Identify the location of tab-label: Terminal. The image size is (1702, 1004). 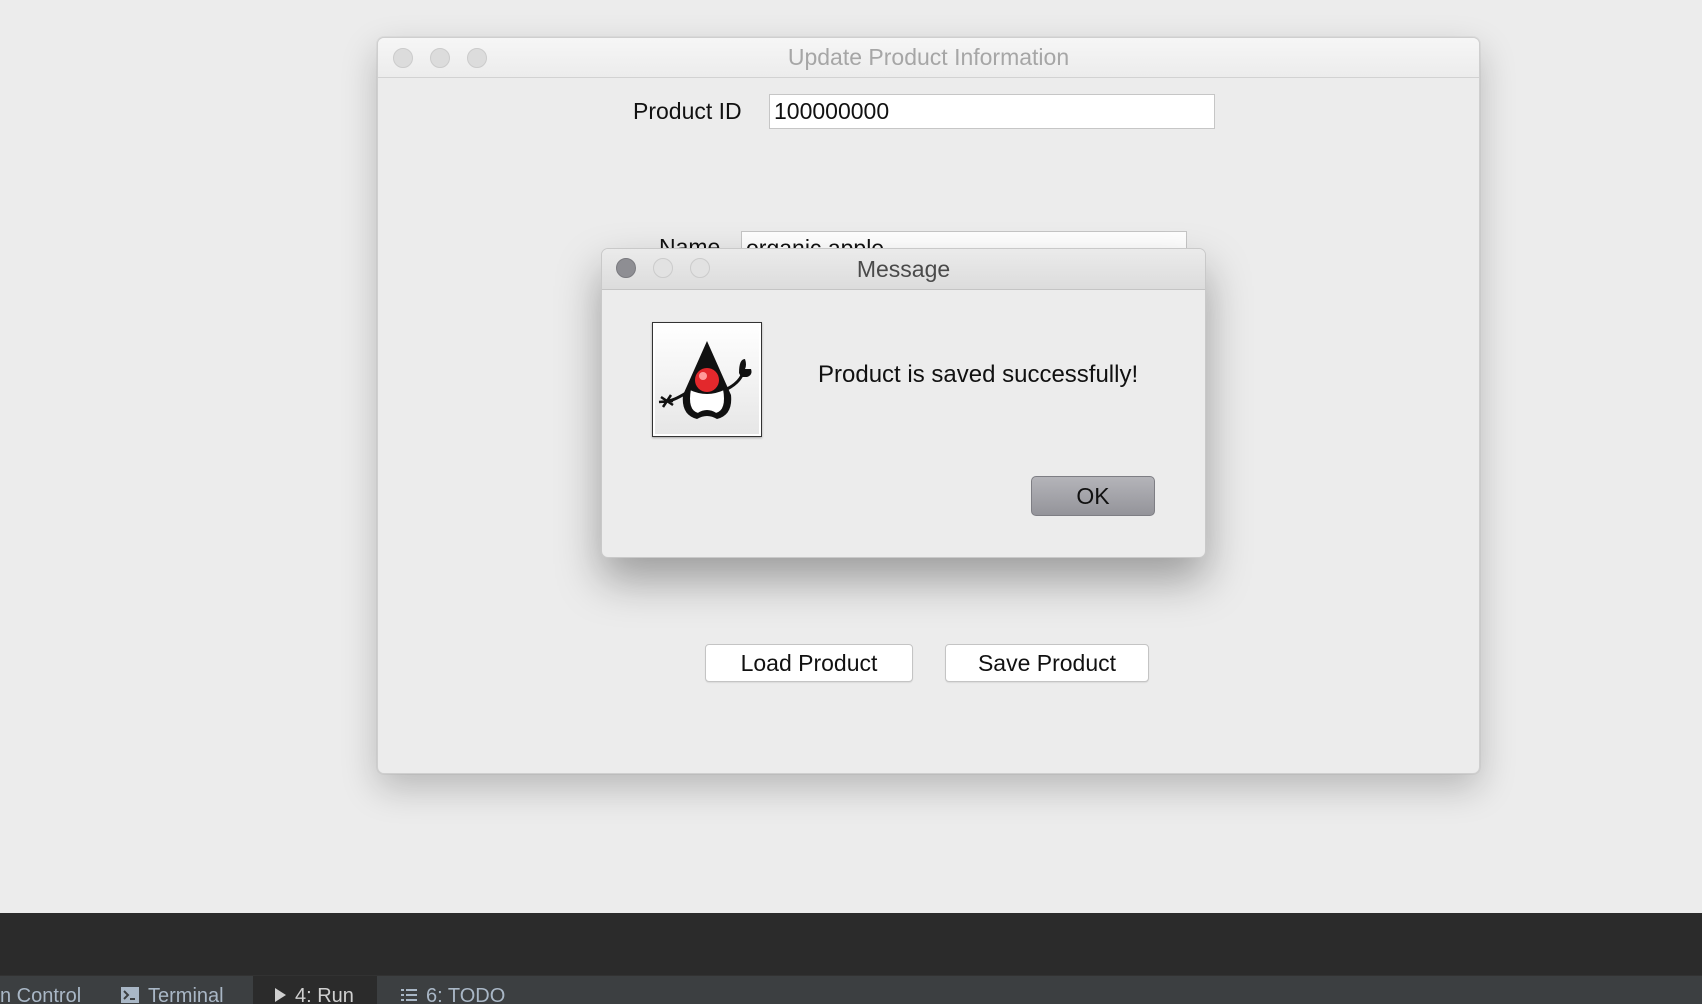
(186, 994).